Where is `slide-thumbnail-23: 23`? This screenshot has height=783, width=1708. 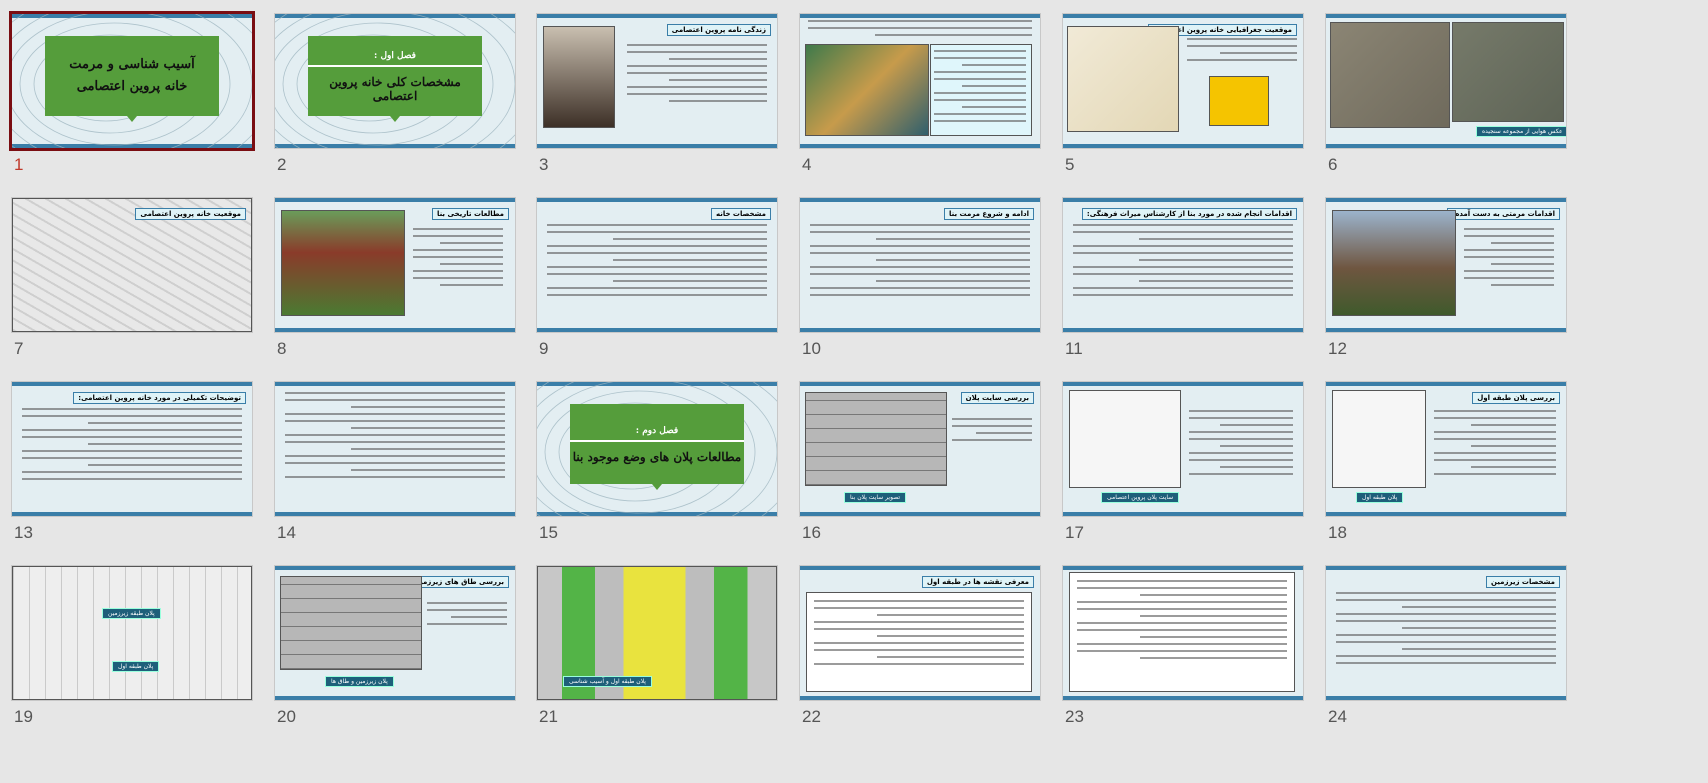 slide-thumbnail-23: 23 is located at coordinates (1183, 663).